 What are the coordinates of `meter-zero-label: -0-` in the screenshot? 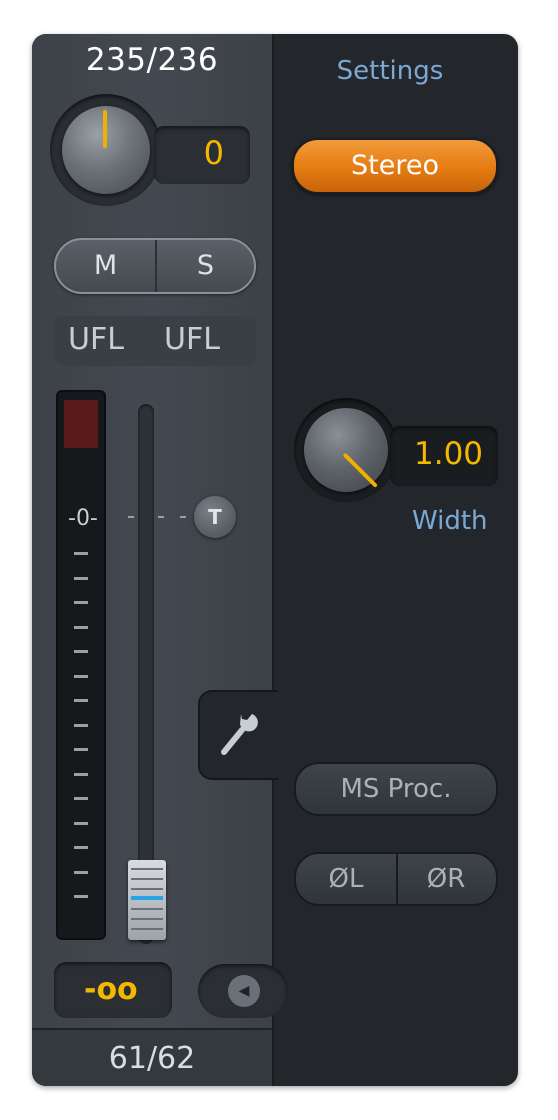 It's located at (83, 518).